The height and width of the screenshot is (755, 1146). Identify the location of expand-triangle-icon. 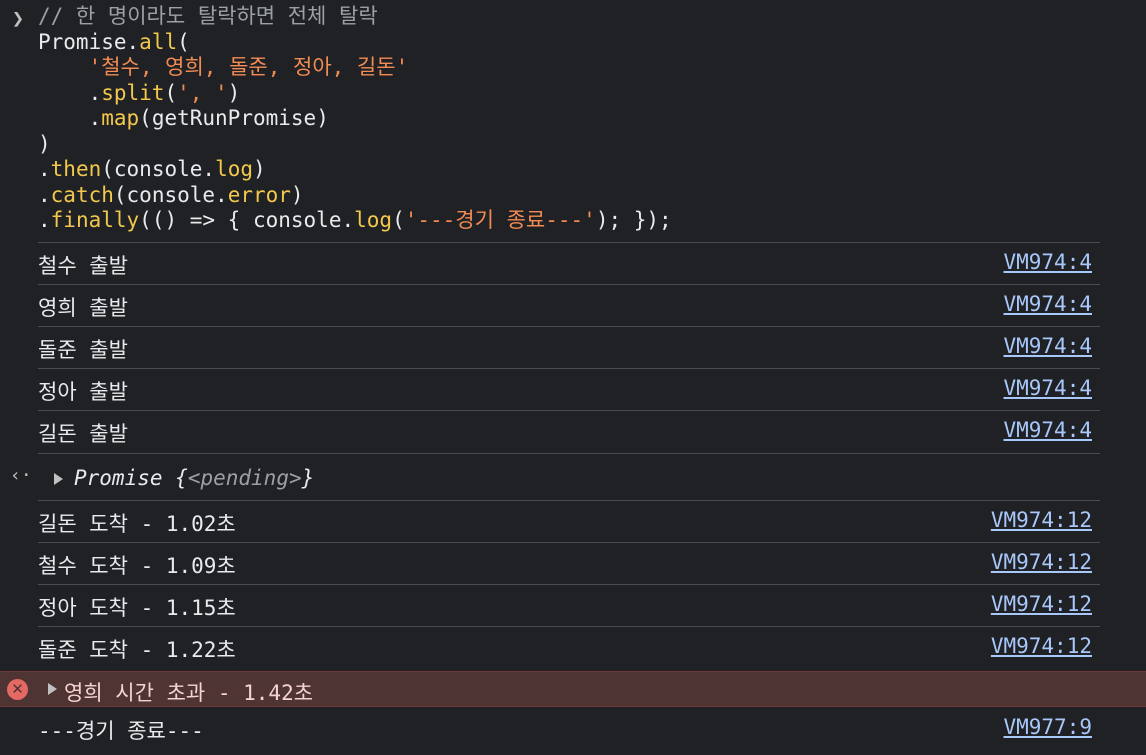
(58, 479).